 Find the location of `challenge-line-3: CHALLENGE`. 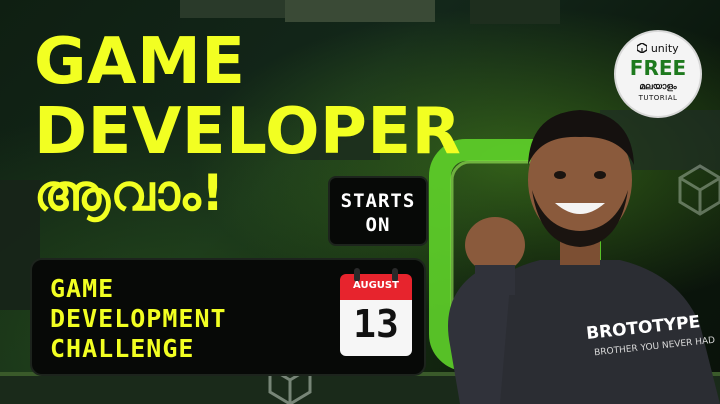

challenge-line-3: CHALLENGE is located at coordinates (122, 348).